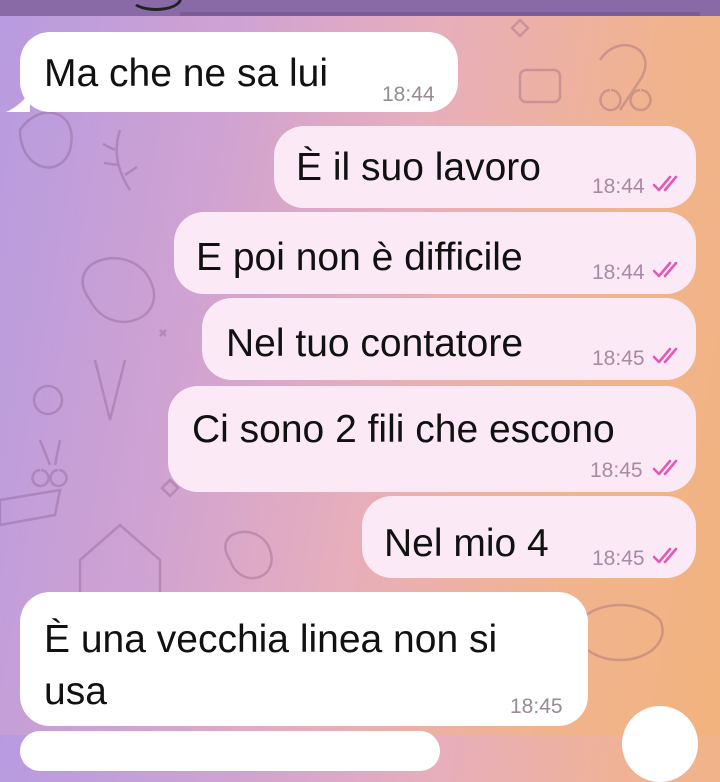 The width and height of the screenshot is (720, 782). I want to click on cherries-doodle, so click(49, 463).